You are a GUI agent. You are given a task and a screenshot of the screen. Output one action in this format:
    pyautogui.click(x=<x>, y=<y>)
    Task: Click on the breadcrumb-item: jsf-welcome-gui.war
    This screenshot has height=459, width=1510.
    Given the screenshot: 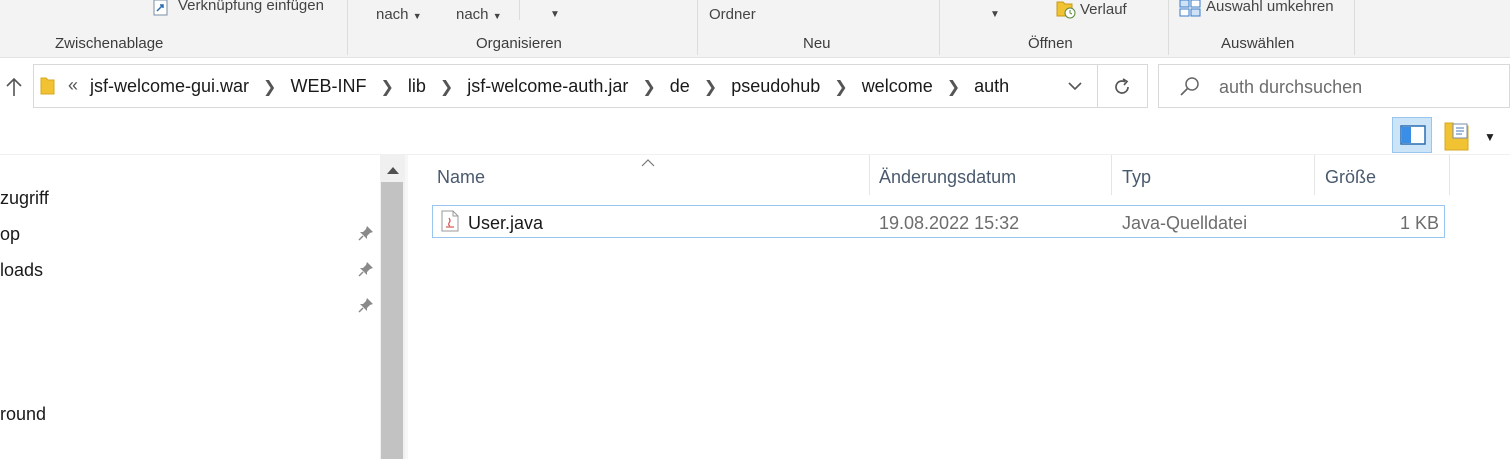 What is the action you would take?
    pyautogui.click(x=169, y=86)
    